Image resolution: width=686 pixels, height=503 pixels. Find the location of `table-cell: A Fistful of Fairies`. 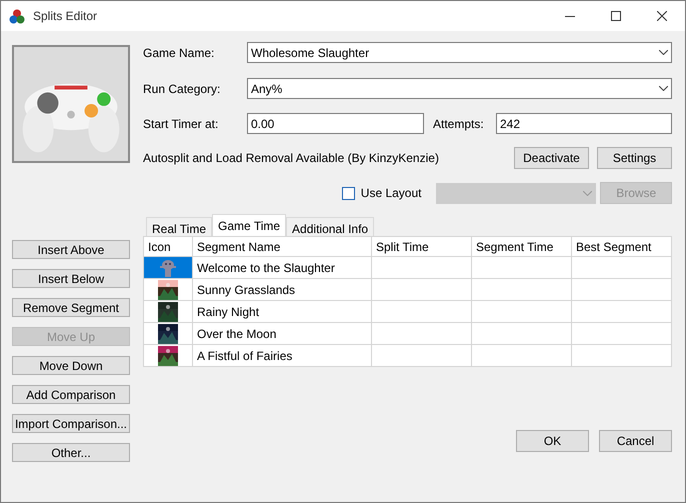

table-cell: A Fistful of Fairies is located at coordinates (282, 355).